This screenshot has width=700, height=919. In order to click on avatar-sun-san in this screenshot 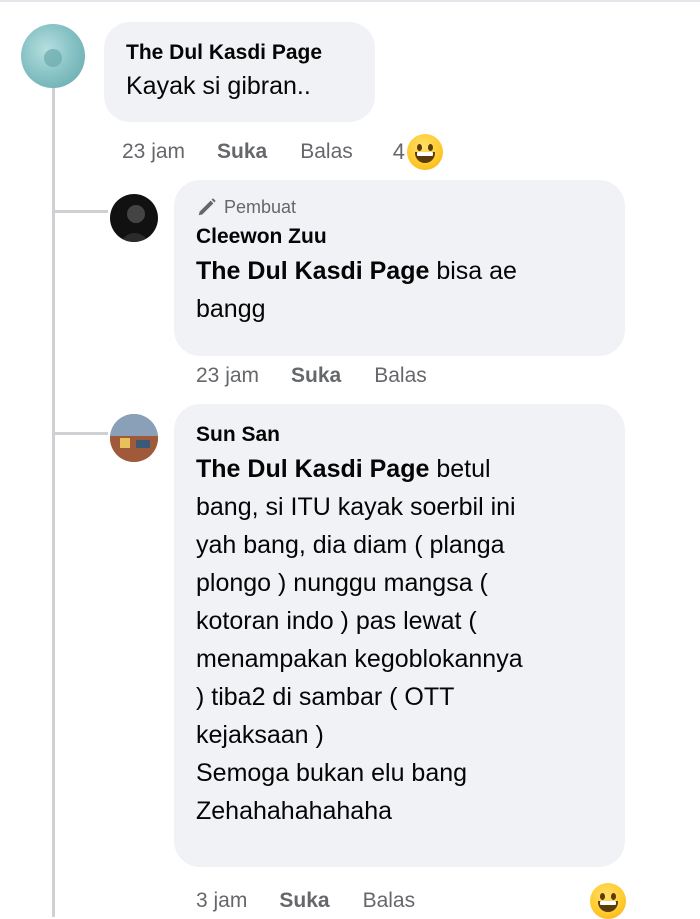, I will do `click(134, 438)`.